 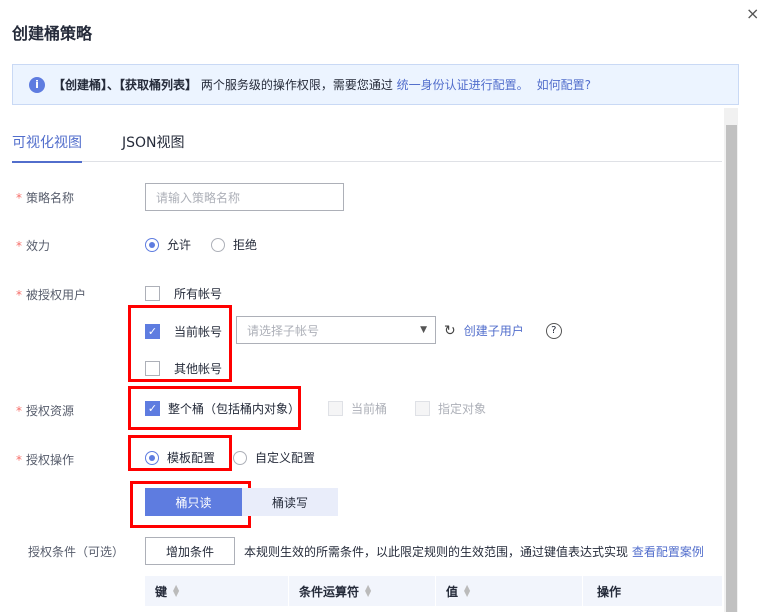 I want to click on policy-name-input: 请输入策略名称, so click(x=244, y=197).